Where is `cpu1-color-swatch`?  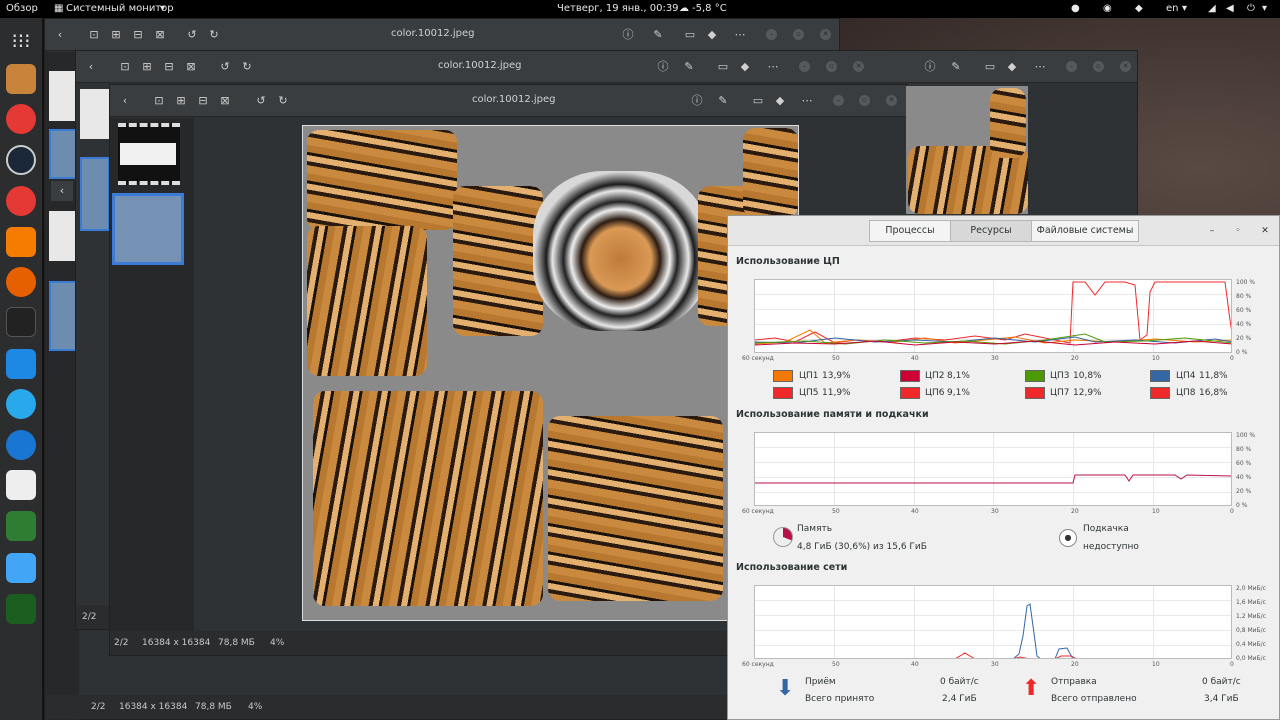 cpu1-color-swatch is located at coordinates (783, 376).